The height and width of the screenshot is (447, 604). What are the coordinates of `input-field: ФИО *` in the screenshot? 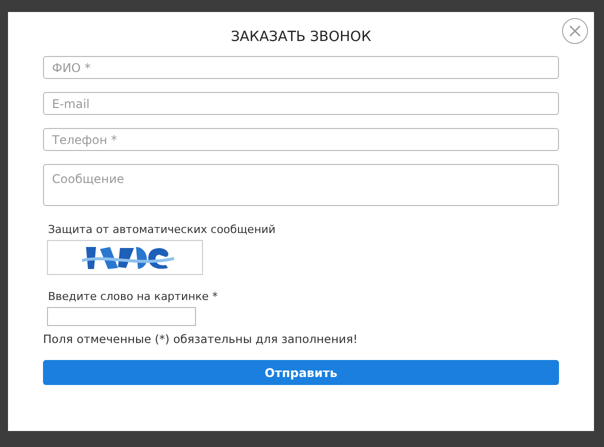 It's located at (301, 67).